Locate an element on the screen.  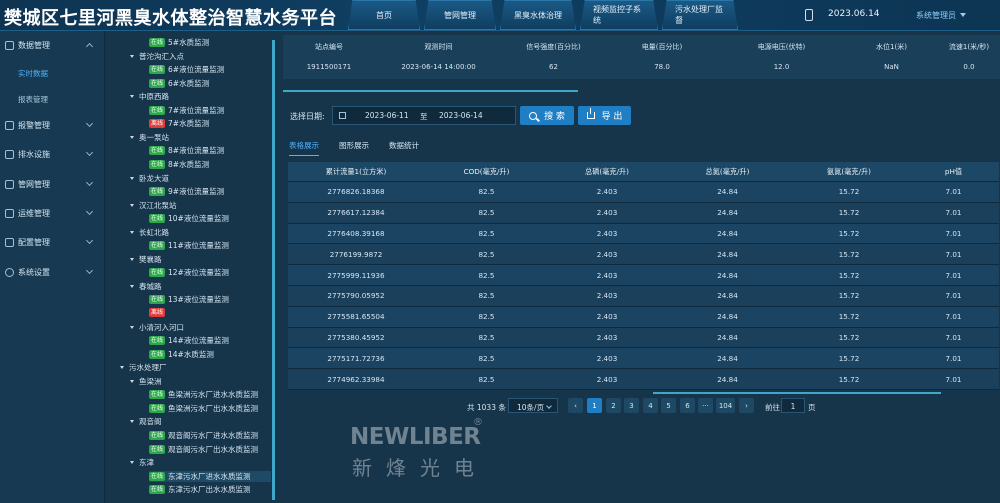
menu-system-settings: 系统设置 is located at coordinates (52, 272).